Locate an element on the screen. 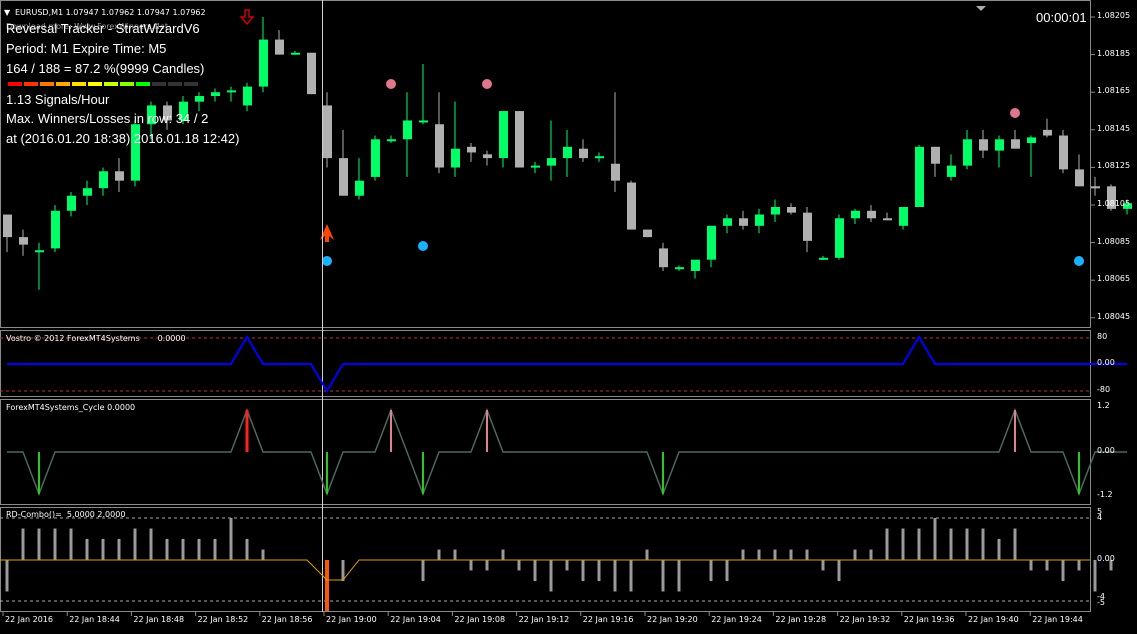 The image size is (1137, 634). info-title: Reversal Tracker - StratWizardV6 is located at coordinates (103, 28).